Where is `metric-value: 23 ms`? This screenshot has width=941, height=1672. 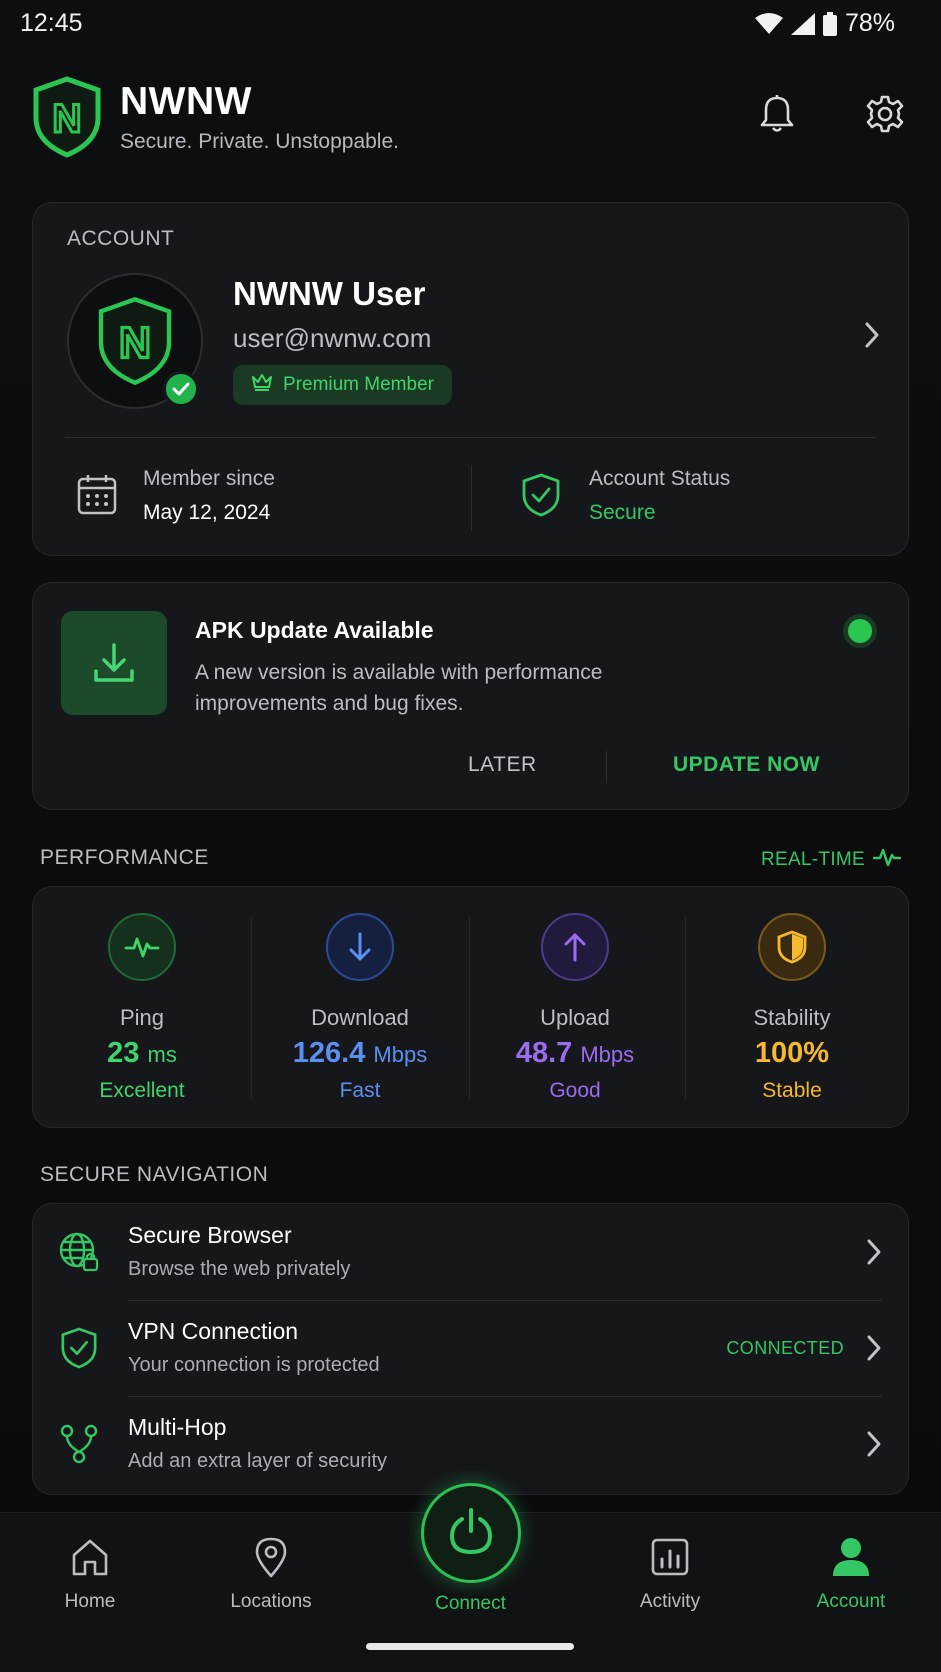 metric-value: 23 ms is located at coordinates (142, 1053).